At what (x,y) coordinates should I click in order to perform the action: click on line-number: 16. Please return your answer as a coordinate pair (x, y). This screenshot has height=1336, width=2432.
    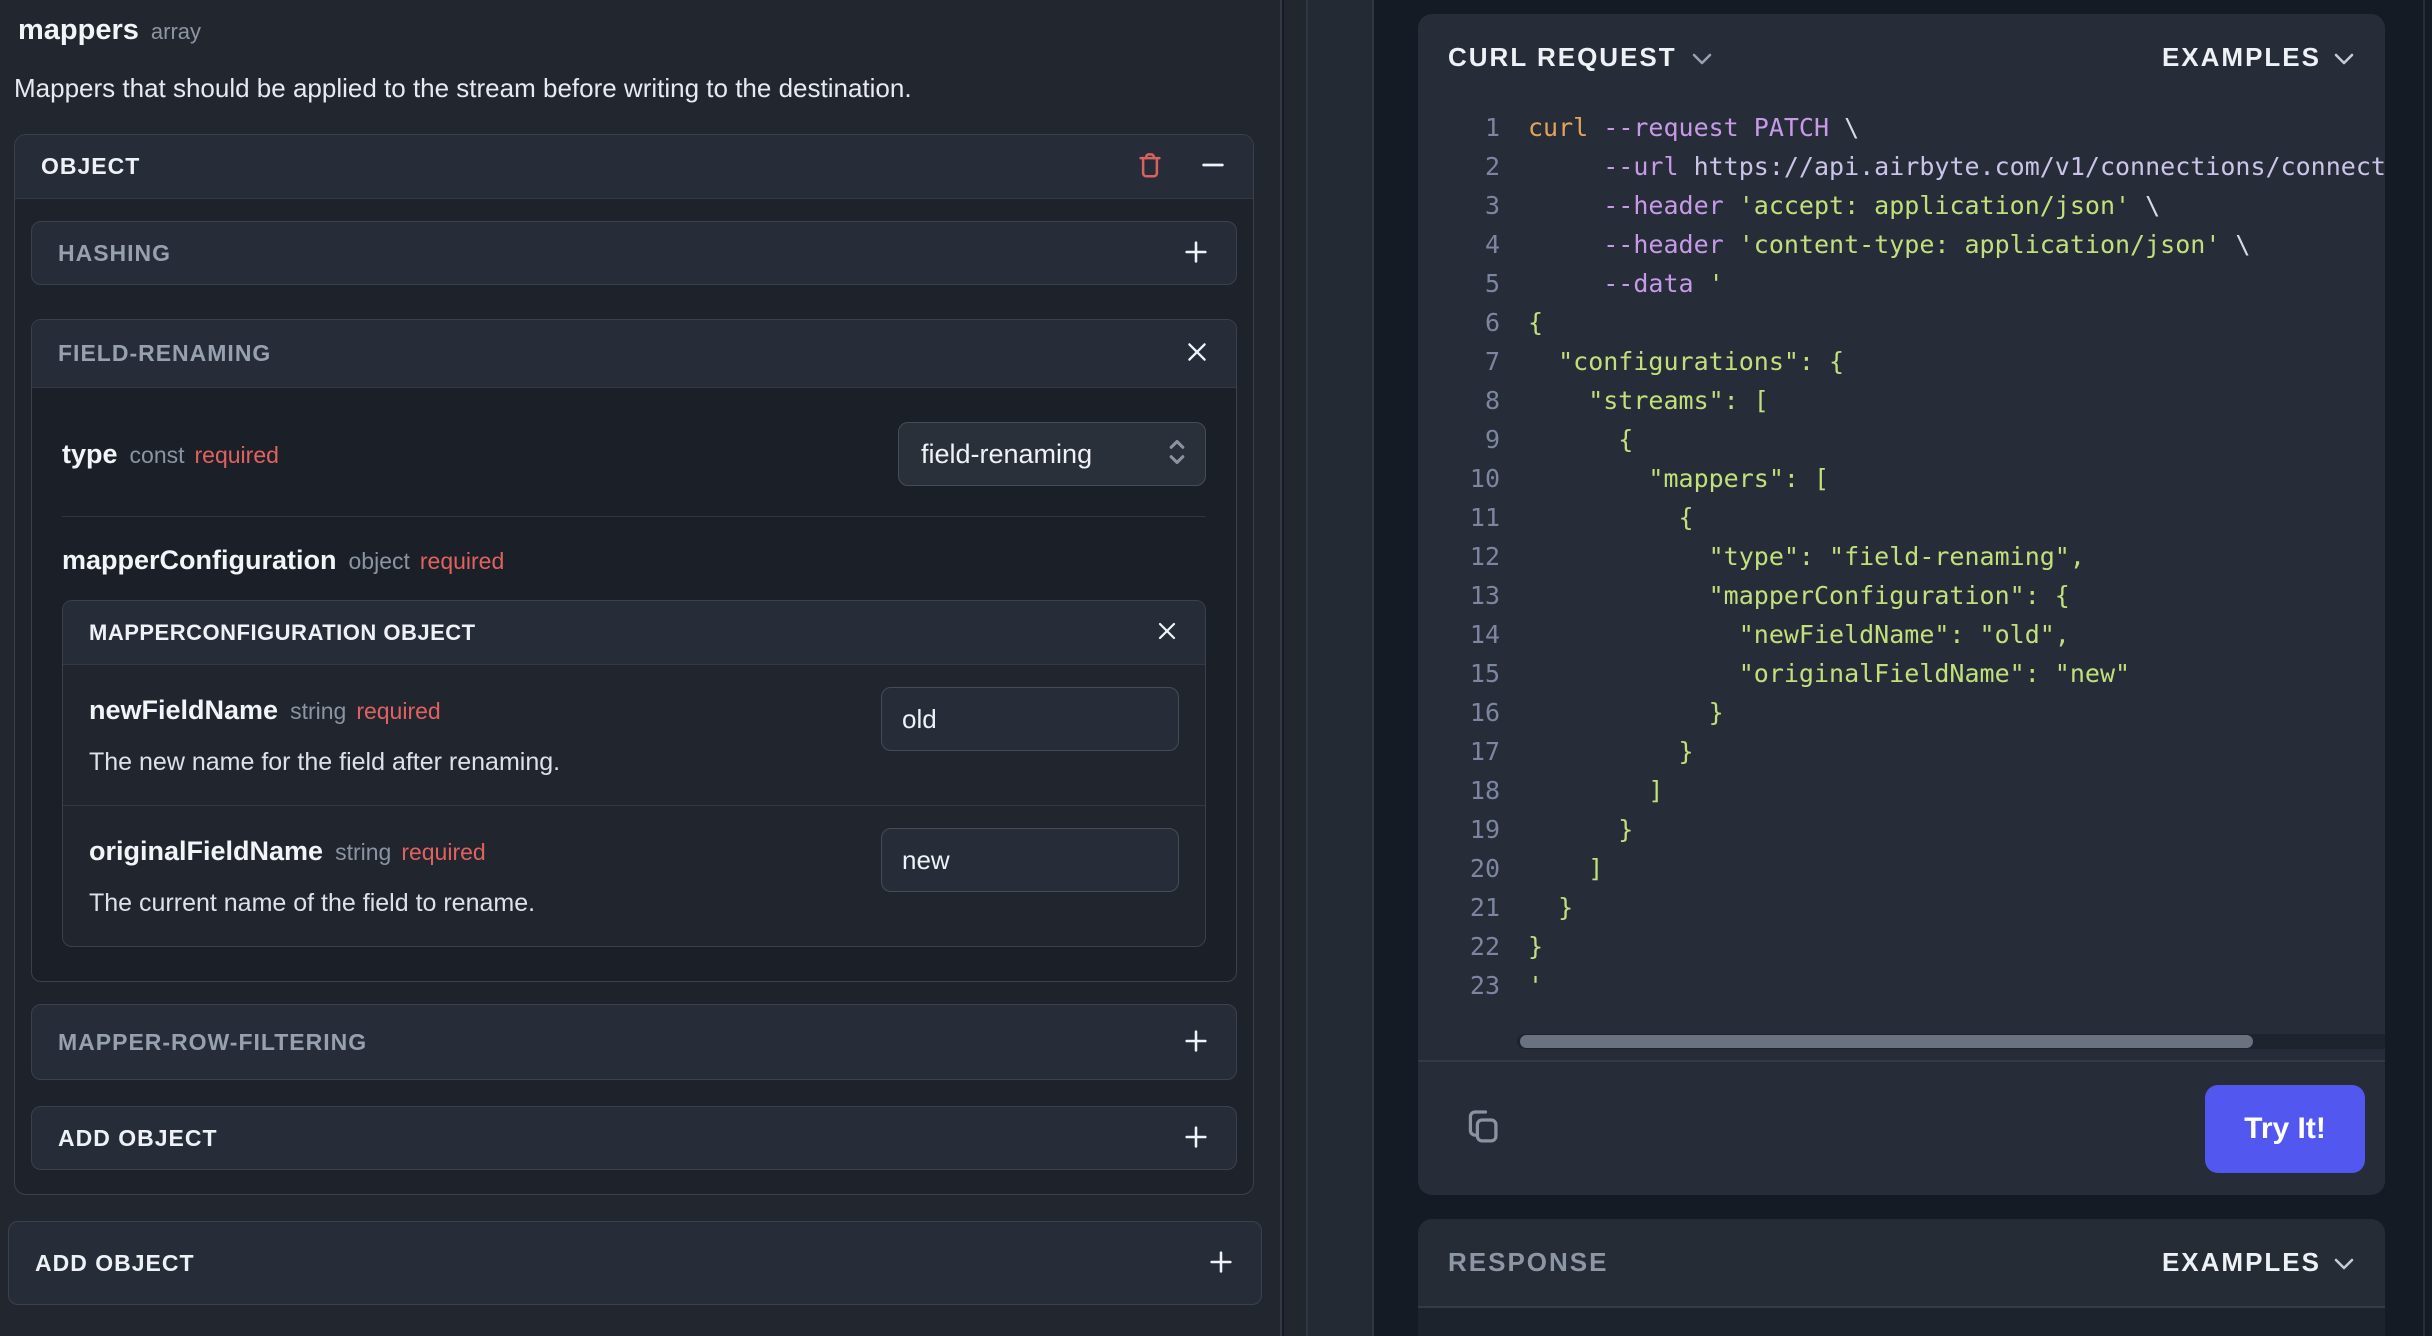
    Looking at the image, I should click on (1484, 712).